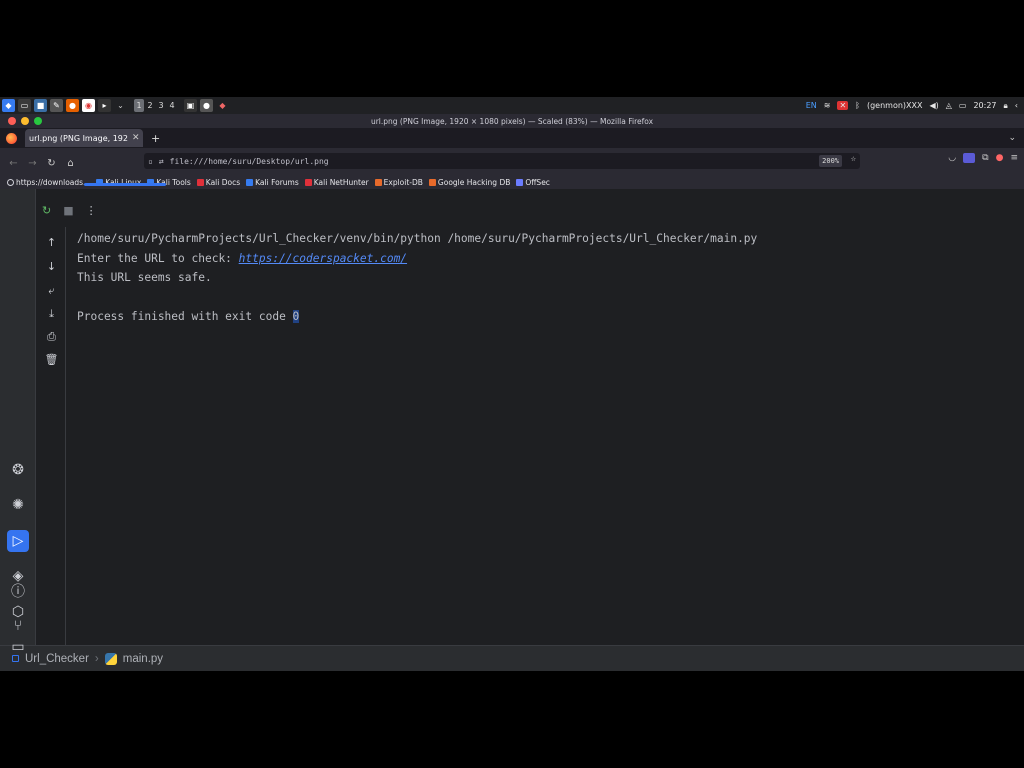 This screenshot has width=1024, height=768. Describe the element at coordinates (469, 182) in the screenshot. I see `bookmark-google-hacking-db: Google Hacking DB` at that location.